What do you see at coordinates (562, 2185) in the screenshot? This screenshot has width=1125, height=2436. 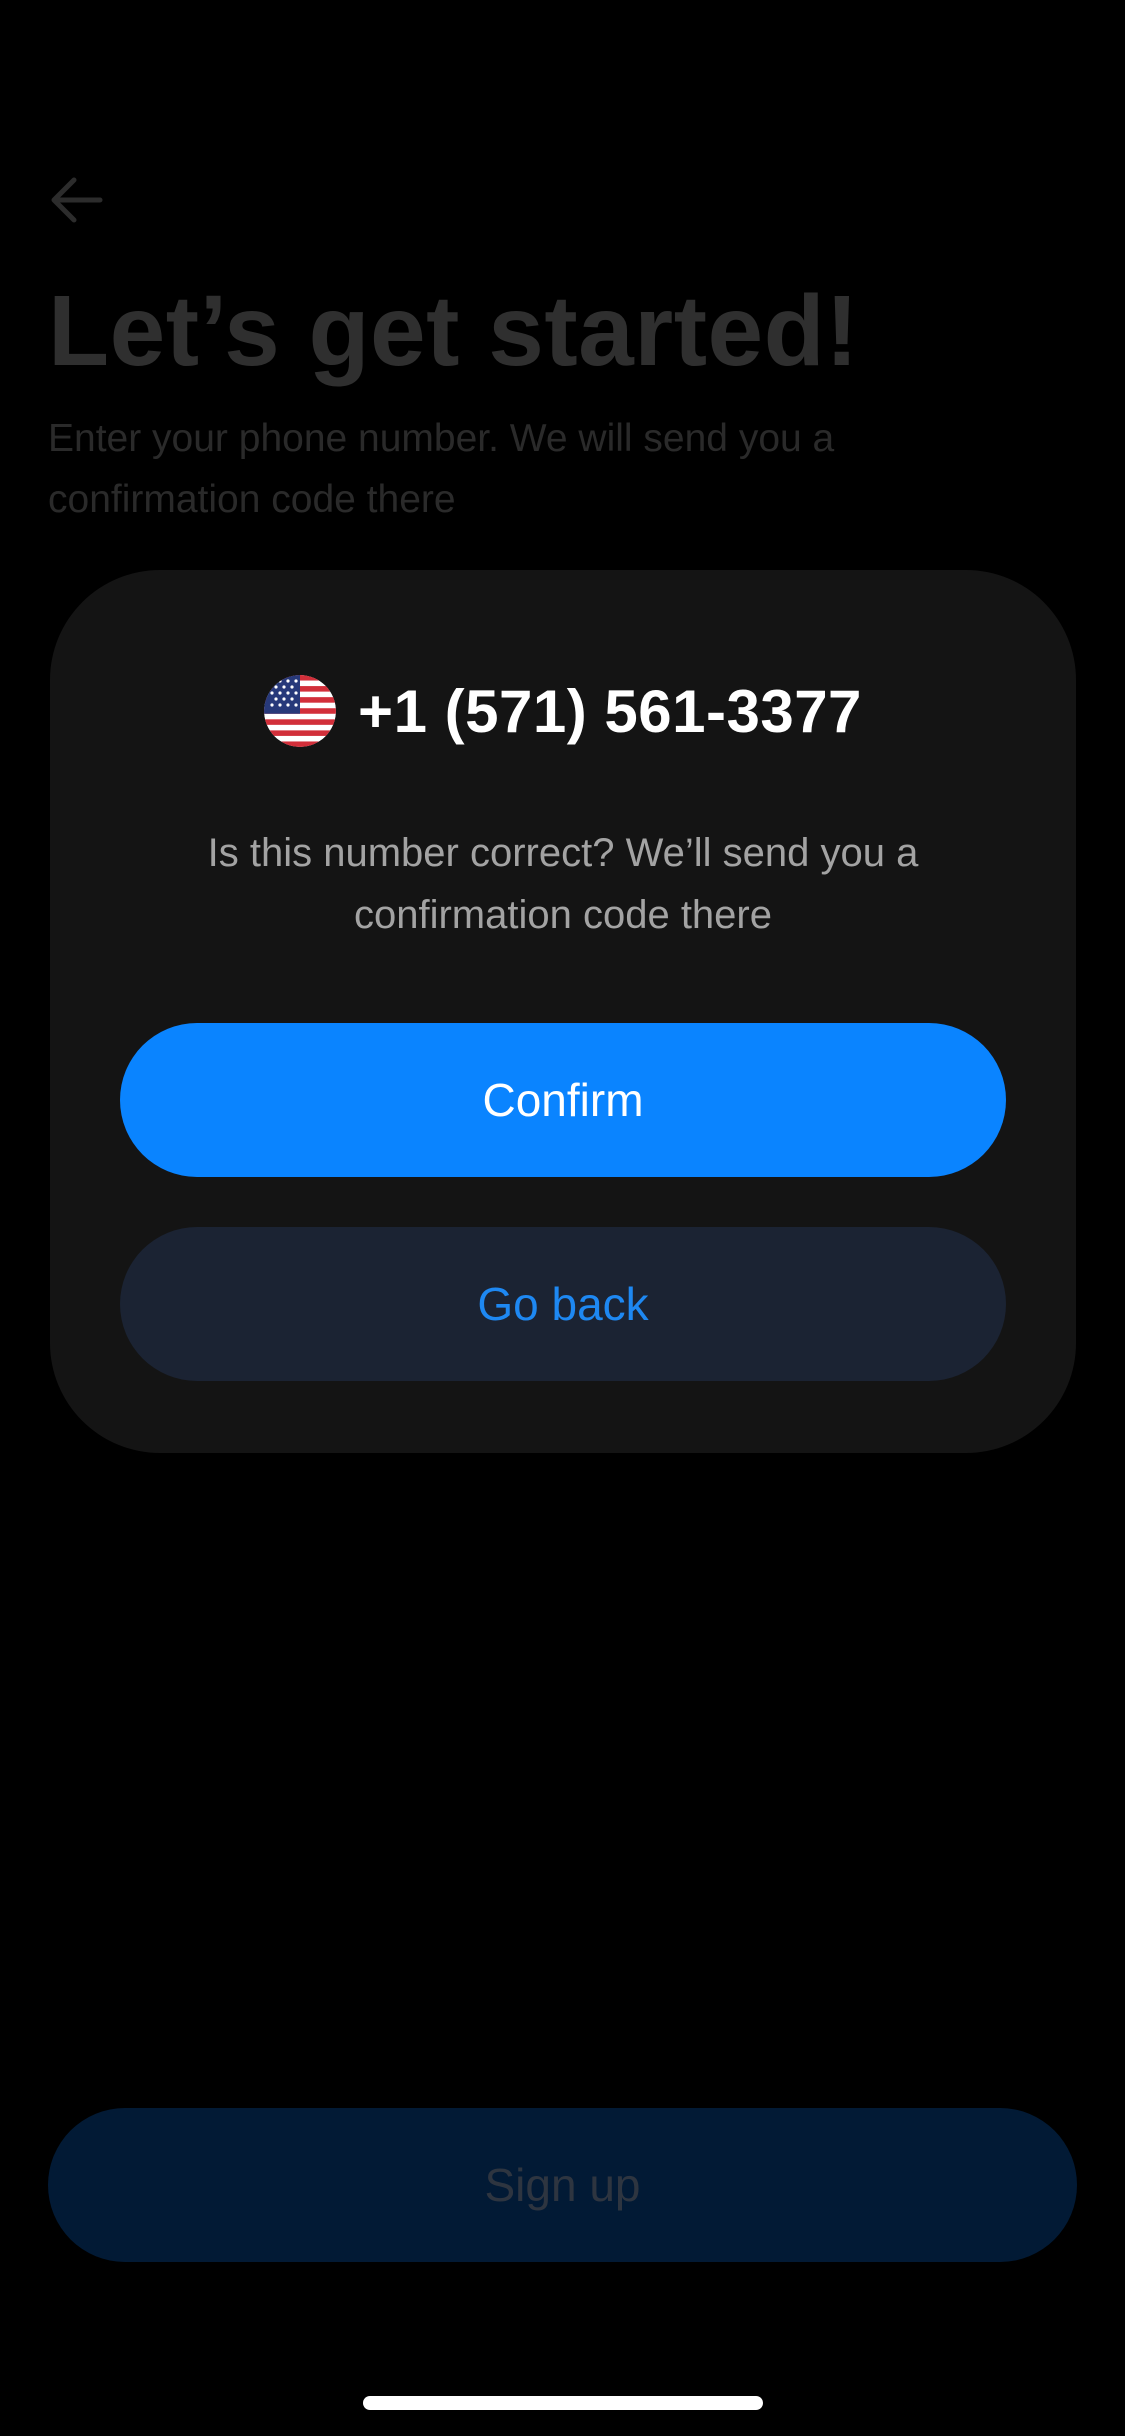 I see `signup-button: Sign up` at bounding box center [562, 2185].